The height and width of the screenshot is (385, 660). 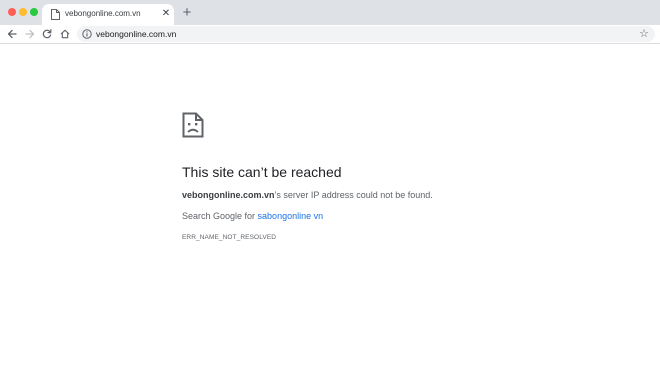 I want to click on suggestion-prefix: Search Google for, so click(x=220, y=216).